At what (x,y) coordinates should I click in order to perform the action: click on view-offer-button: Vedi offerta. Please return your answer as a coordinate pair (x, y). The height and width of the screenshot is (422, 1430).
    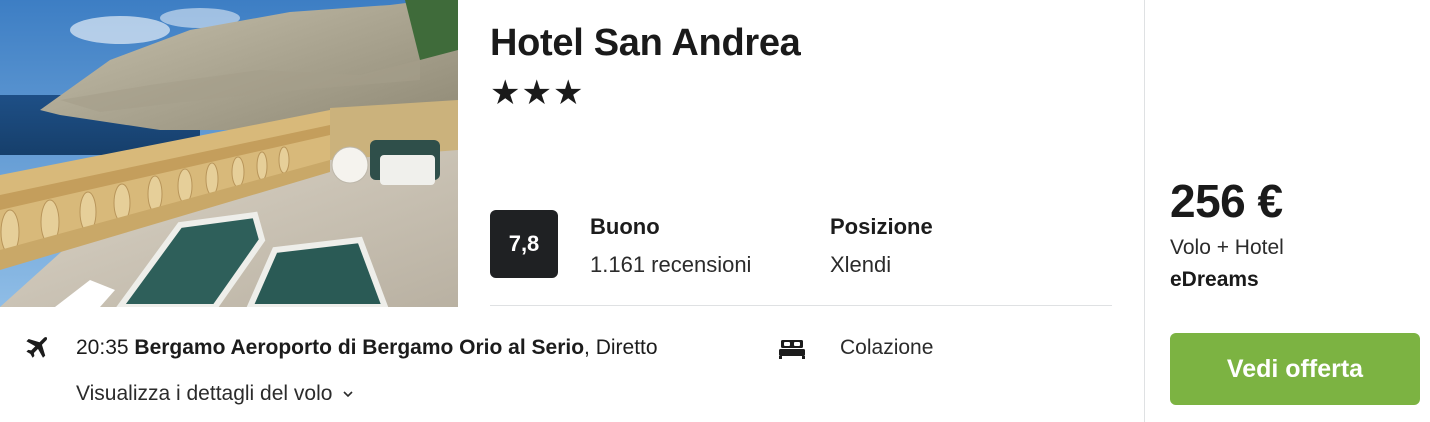
    Looking at the image, I should click on (1295, 369).